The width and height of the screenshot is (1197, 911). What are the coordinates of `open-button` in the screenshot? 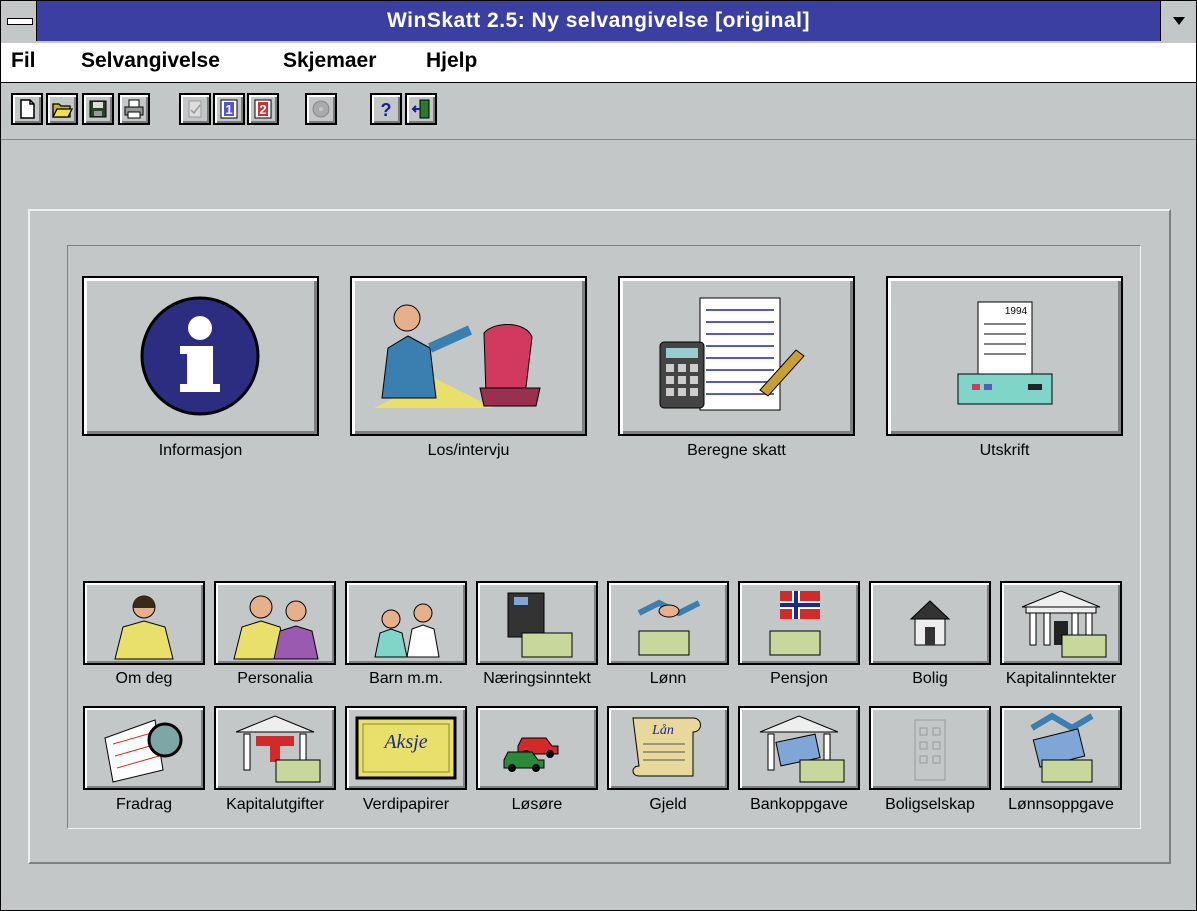 It's located at (62, 109).